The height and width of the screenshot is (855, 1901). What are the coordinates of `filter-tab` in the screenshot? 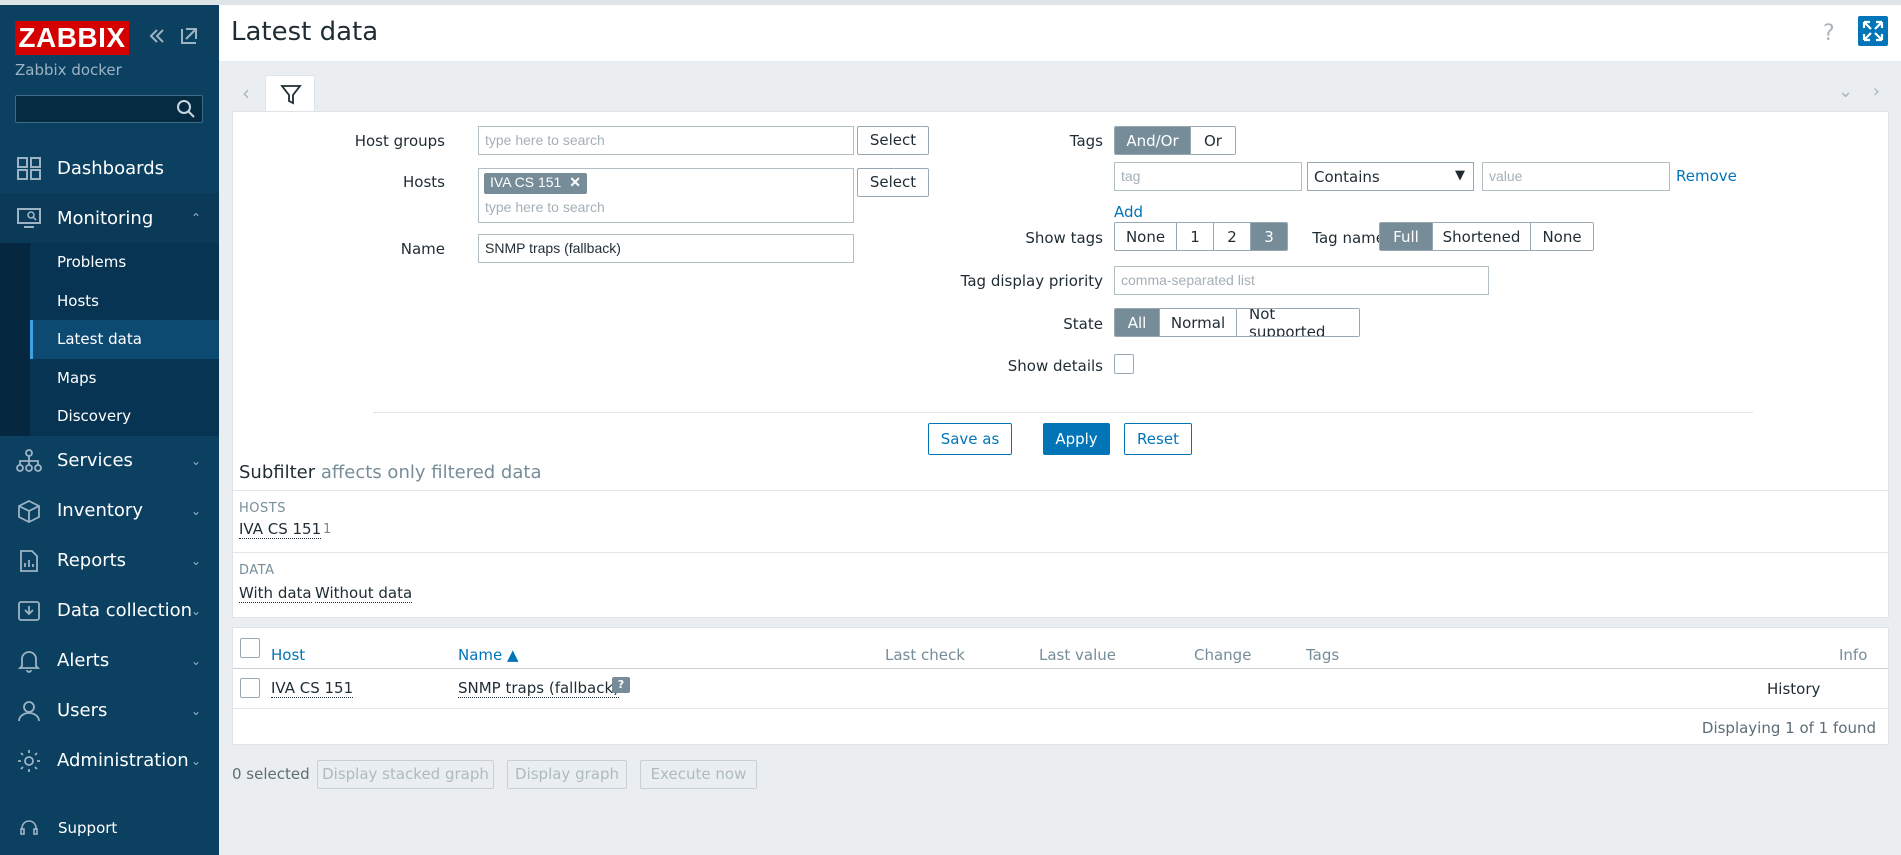 It's located at (290, 93).